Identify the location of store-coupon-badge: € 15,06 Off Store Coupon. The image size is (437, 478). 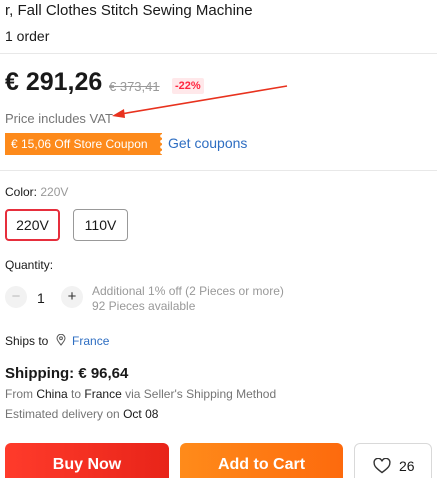
(83, 144).